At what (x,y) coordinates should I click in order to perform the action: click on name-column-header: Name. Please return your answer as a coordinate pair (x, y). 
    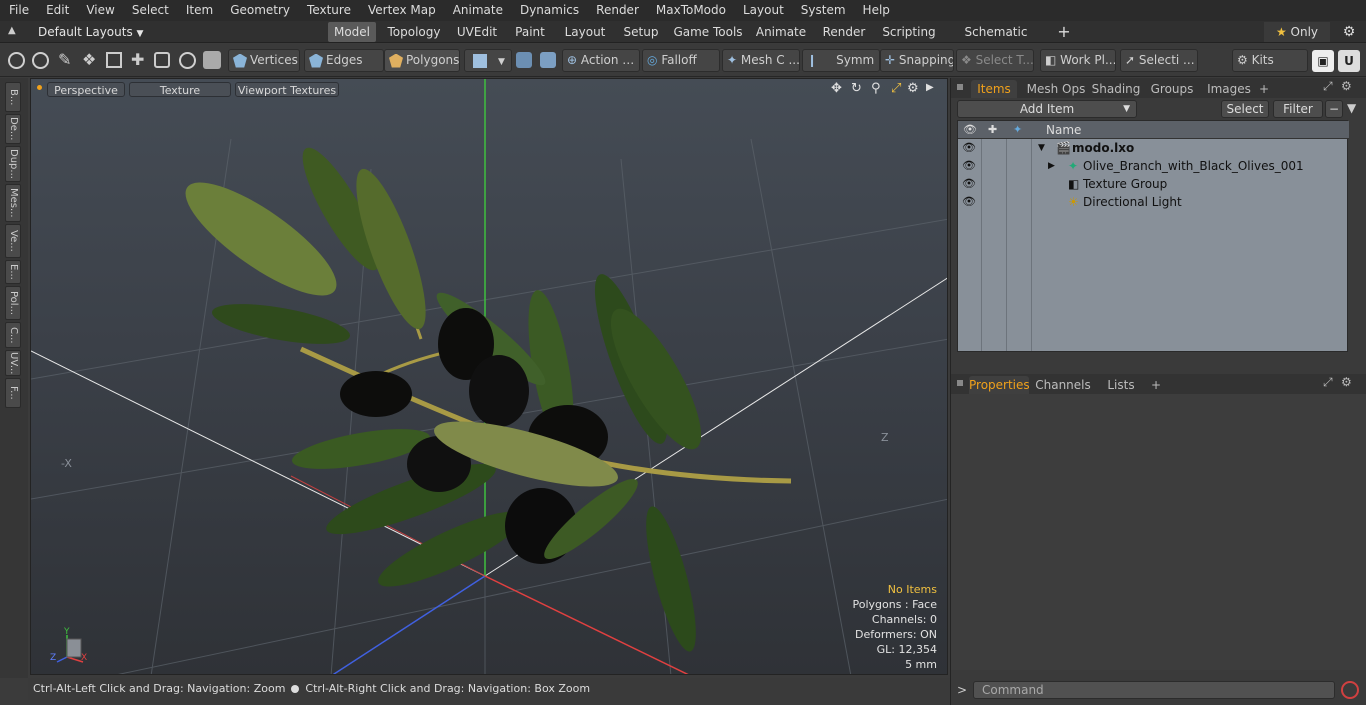
    Looking at the image, I should click on (1063, 130).